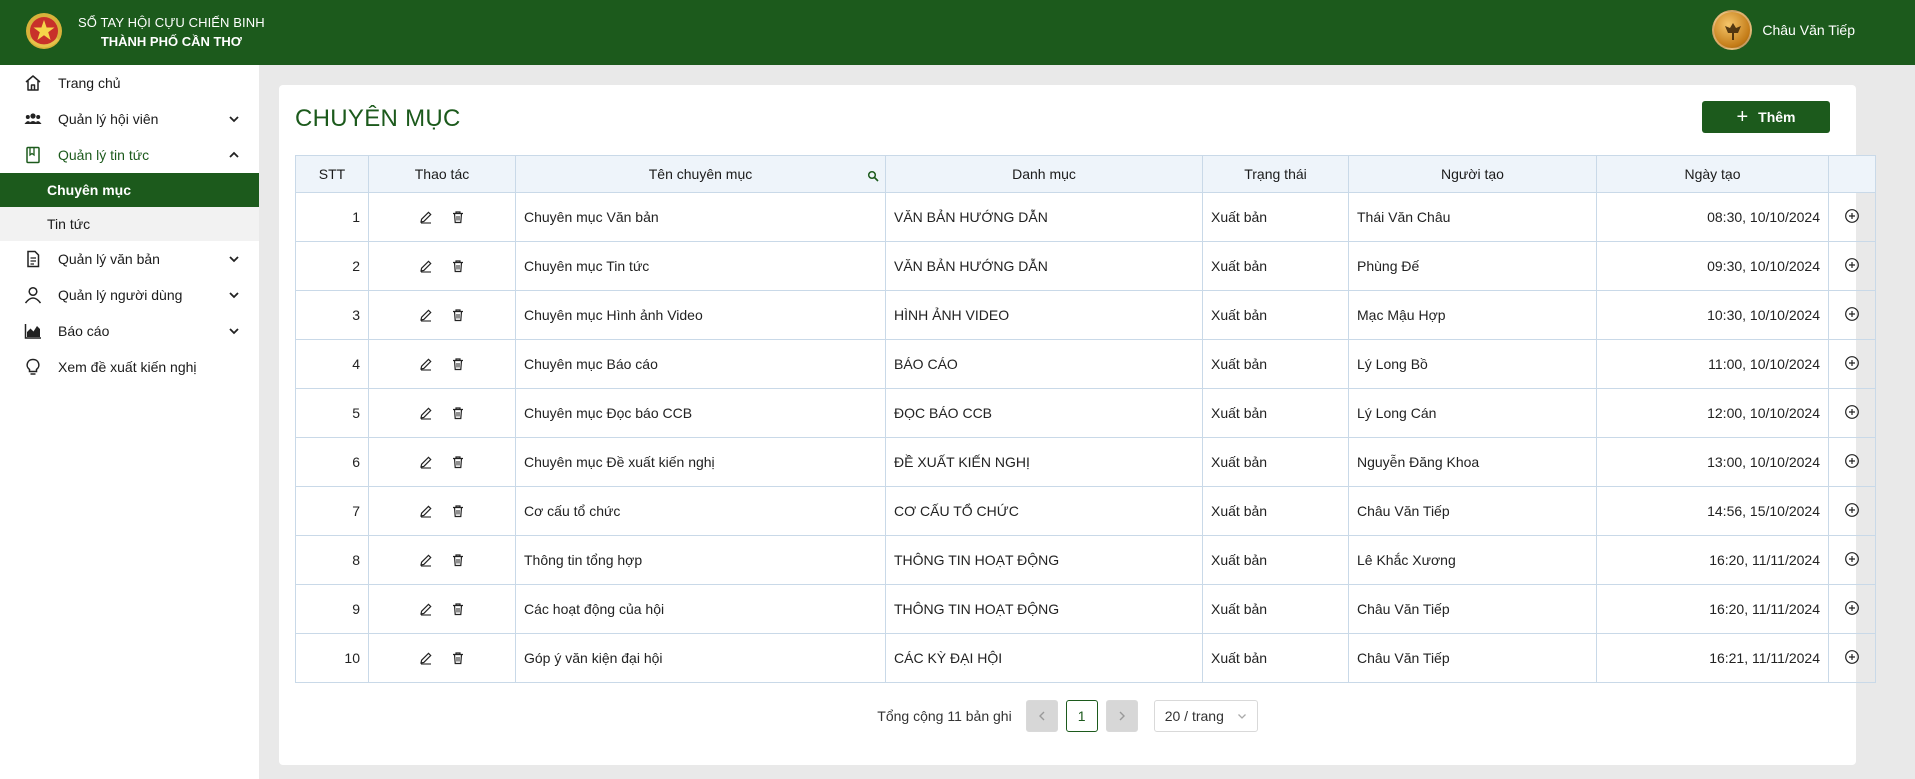 Image resolution: width=1915 pixels, height=779 pixels. What do you see at coordinates (332, 174) in the screenshot?
I see `column-header-stt: STT` at bounding box center [332, 174].